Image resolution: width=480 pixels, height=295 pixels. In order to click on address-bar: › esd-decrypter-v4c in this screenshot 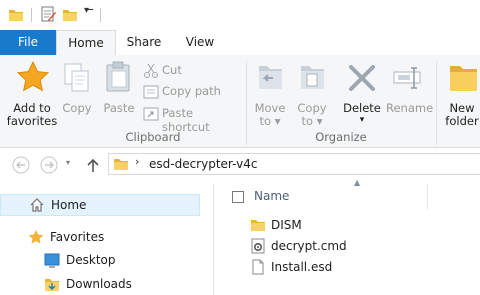, I will do `click(294, 164)`.